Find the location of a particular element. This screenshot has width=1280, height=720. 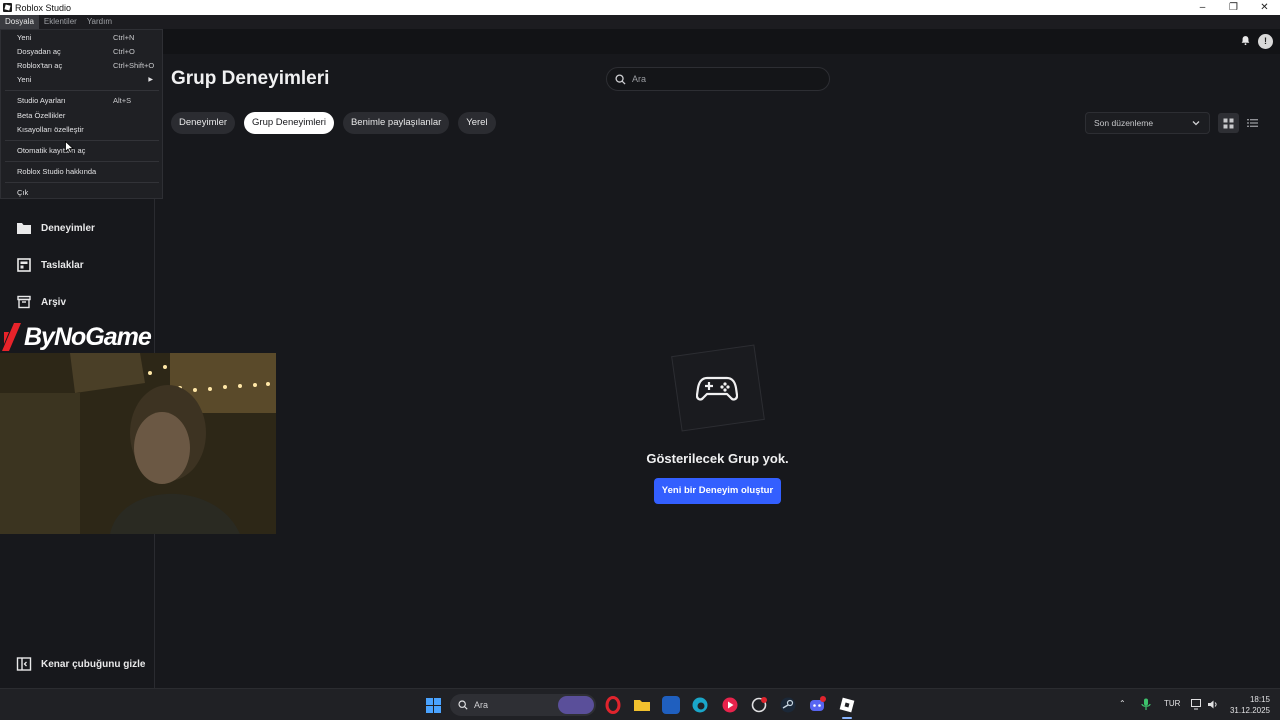

windows-start-icon is located at coordinates (433, 705).